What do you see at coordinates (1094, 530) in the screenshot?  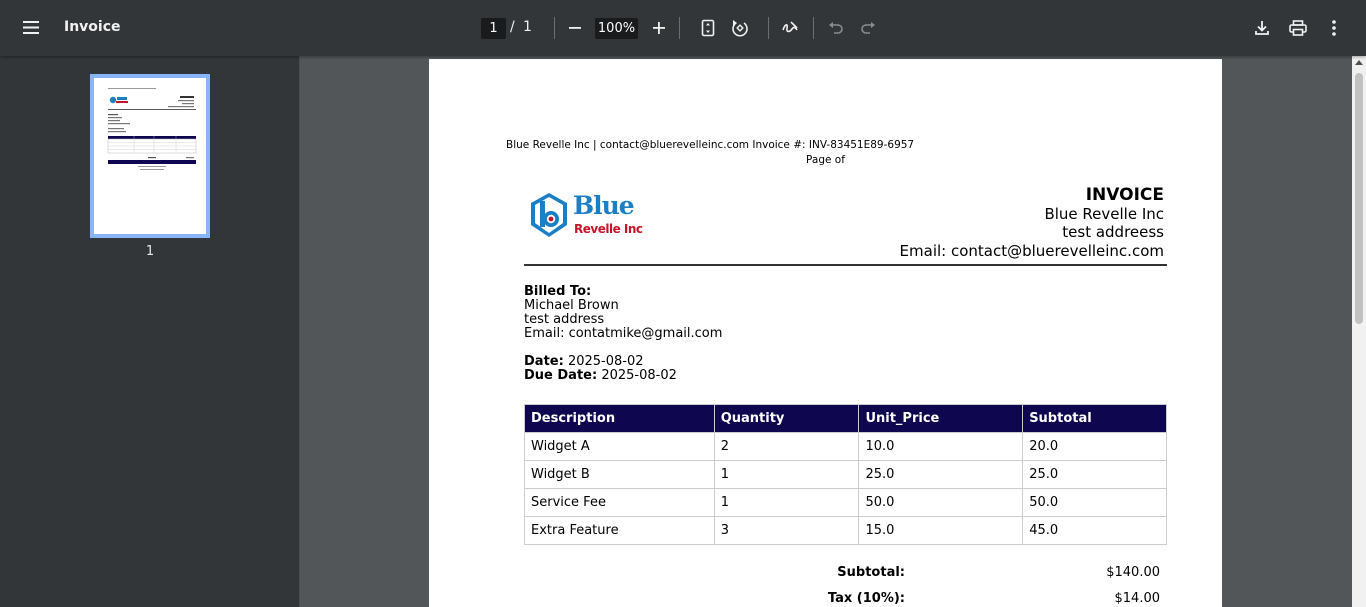 I see `table-cell: 45.0` at bounding box center [1094, 530].